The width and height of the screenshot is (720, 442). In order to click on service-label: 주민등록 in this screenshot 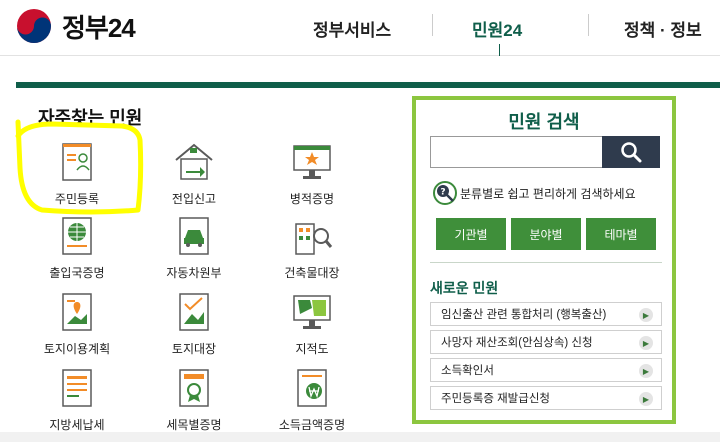, I will do `click(77, 199)`.